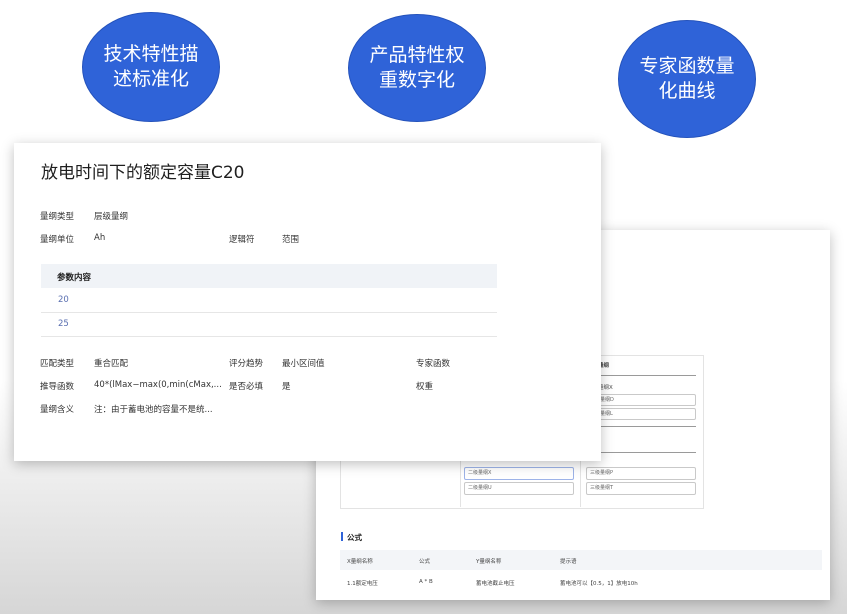  What do you see at coordinates (242, 240) in the screenshot?
I see `logic-label: 逻辑符` at bounding box center [242, 240].